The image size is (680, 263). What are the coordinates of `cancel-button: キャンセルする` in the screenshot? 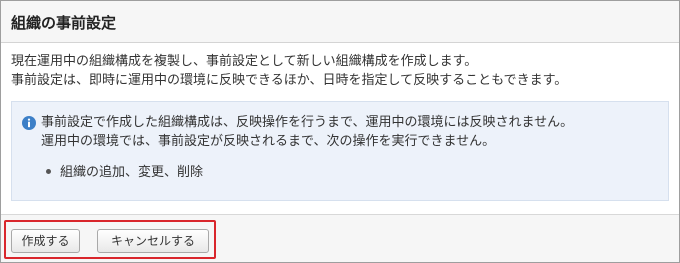 It's located at (153, 241).